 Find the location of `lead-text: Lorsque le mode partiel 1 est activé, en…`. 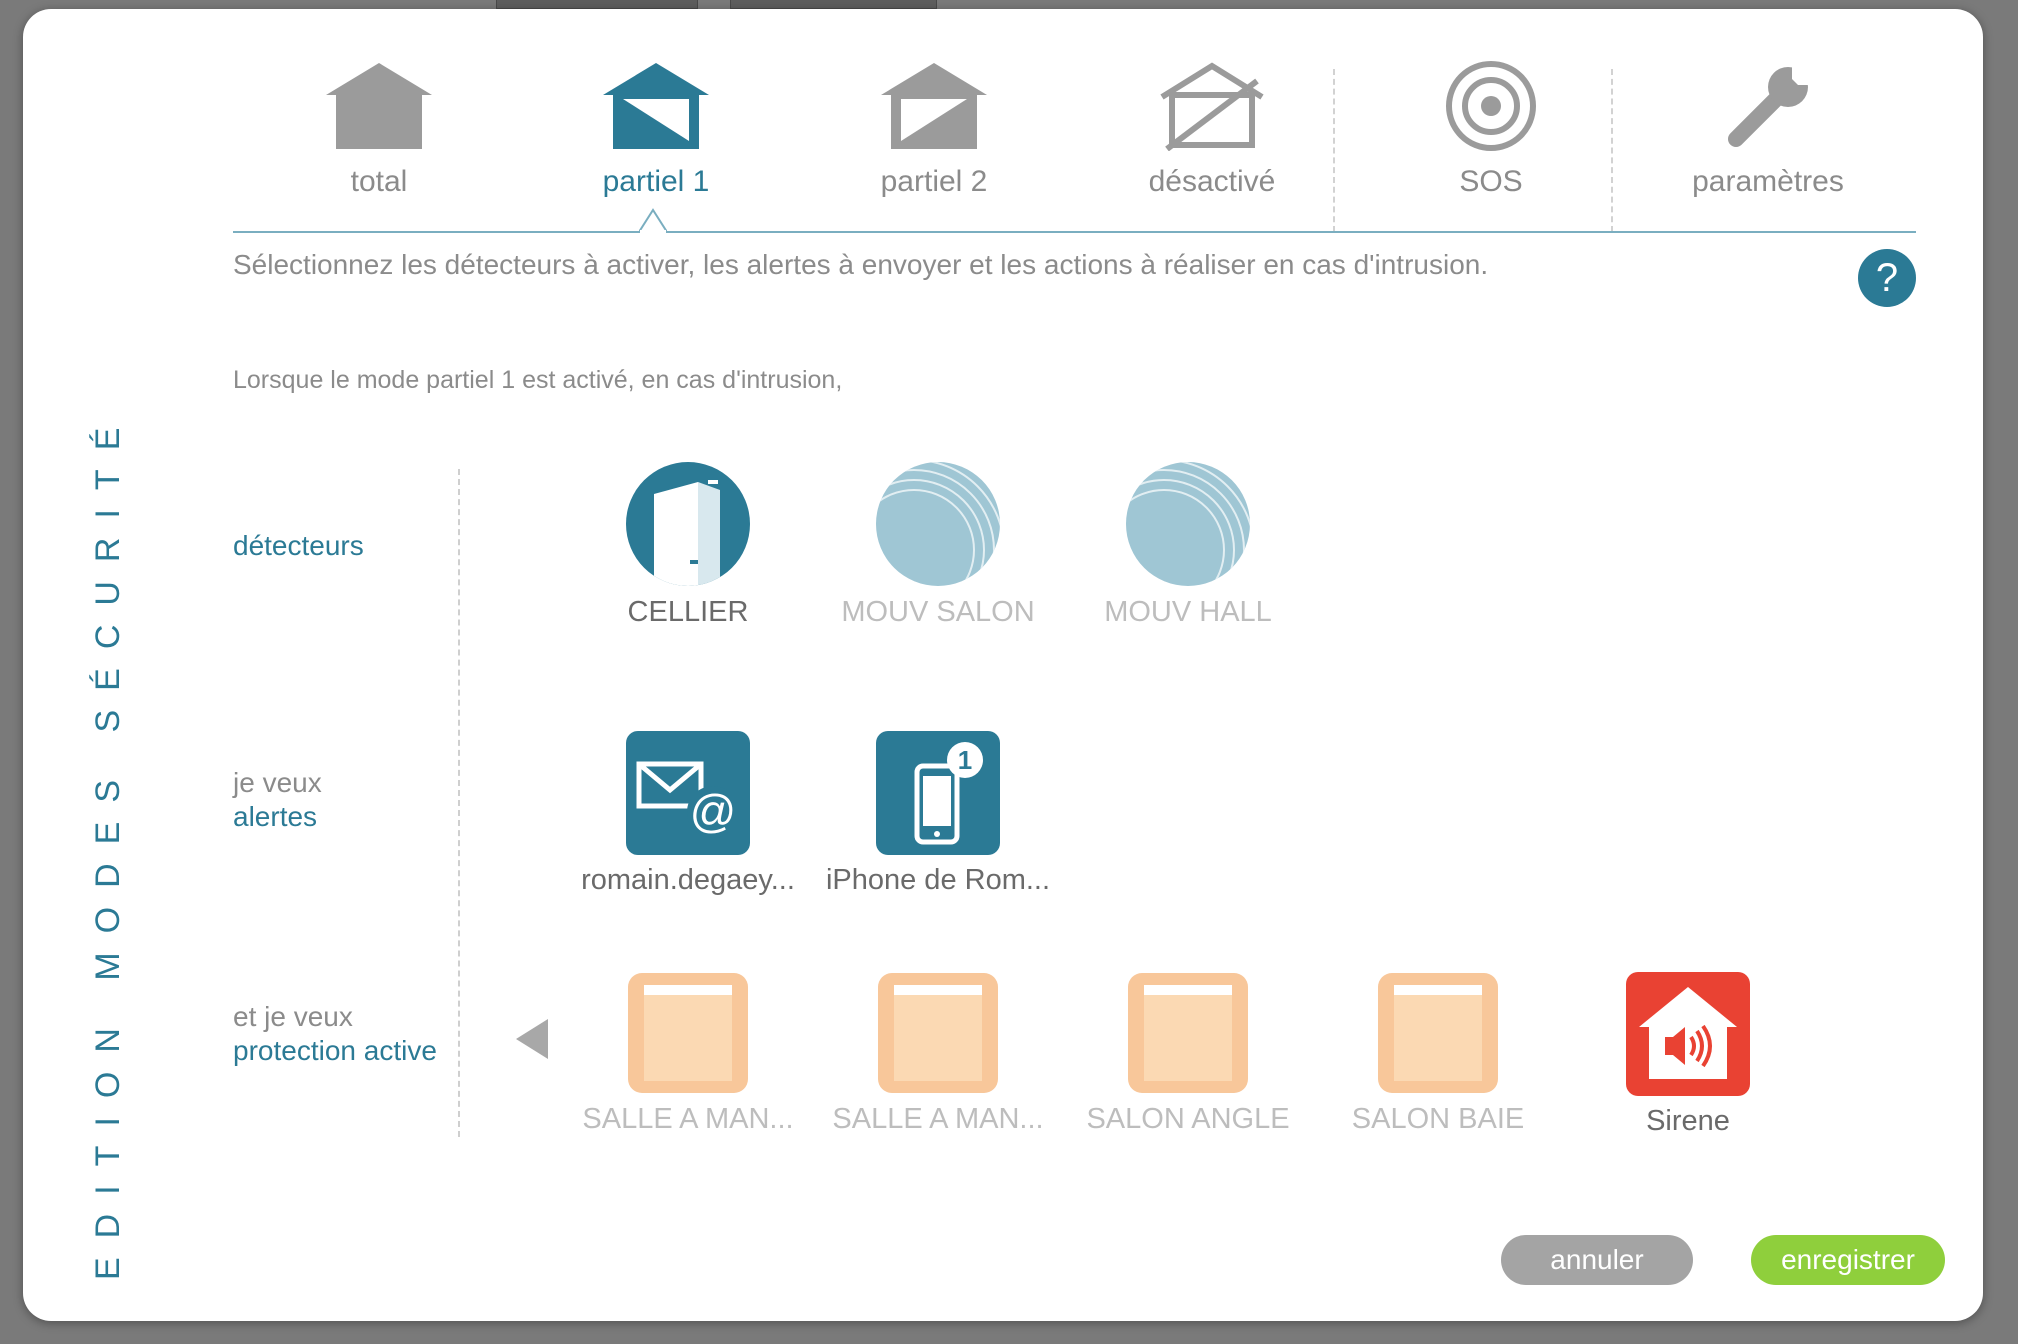

lead-text: Lorsque le mode partiel 1 est activé, en… is located at coordinates (538, 380).